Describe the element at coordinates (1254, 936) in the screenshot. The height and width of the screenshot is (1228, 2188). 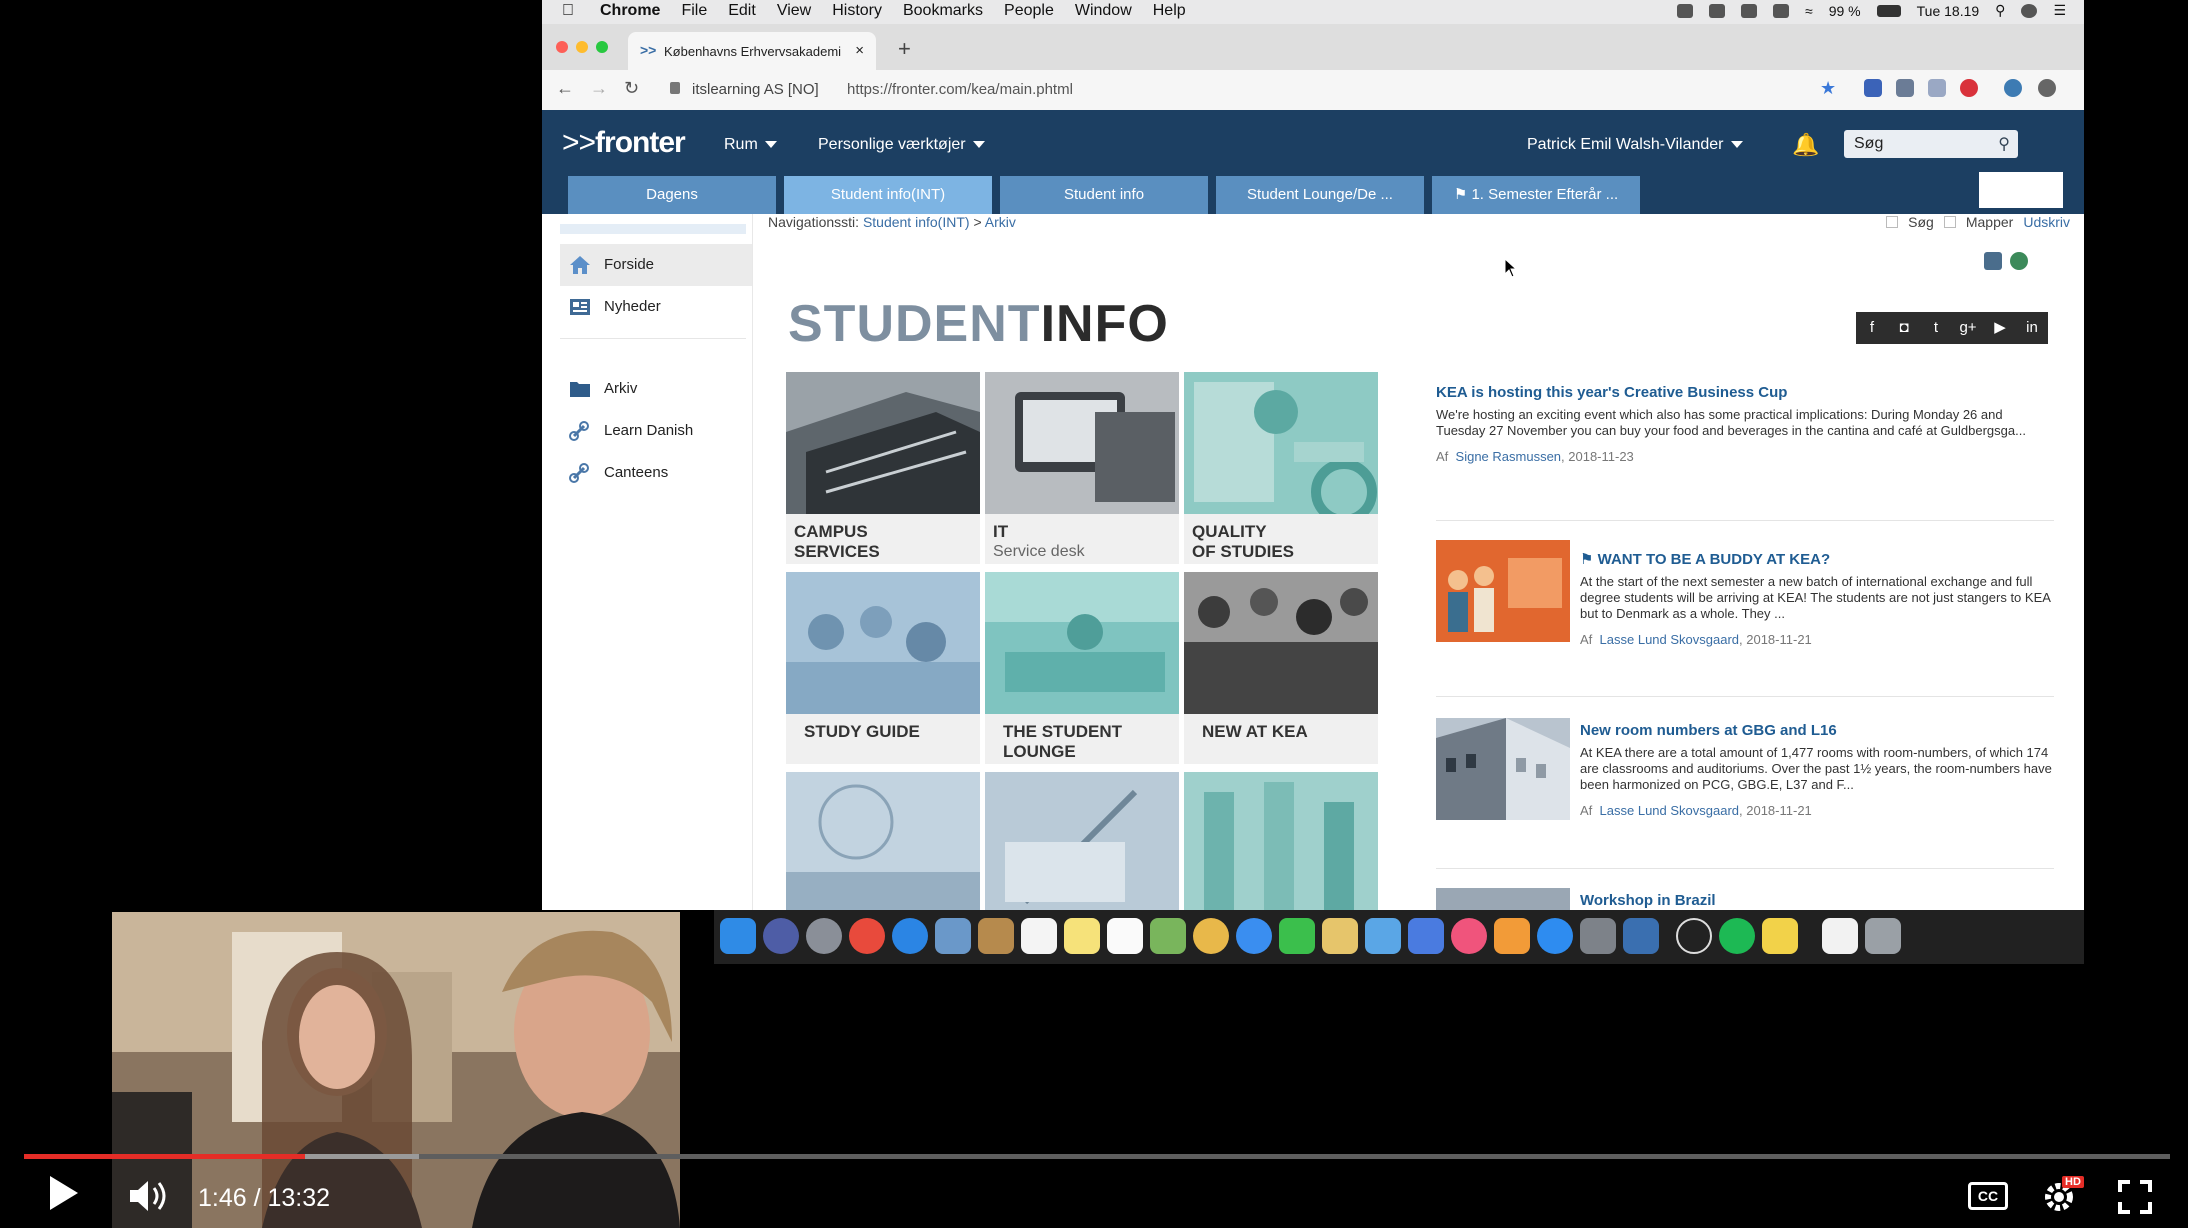
I see `messages-icon` at that location.